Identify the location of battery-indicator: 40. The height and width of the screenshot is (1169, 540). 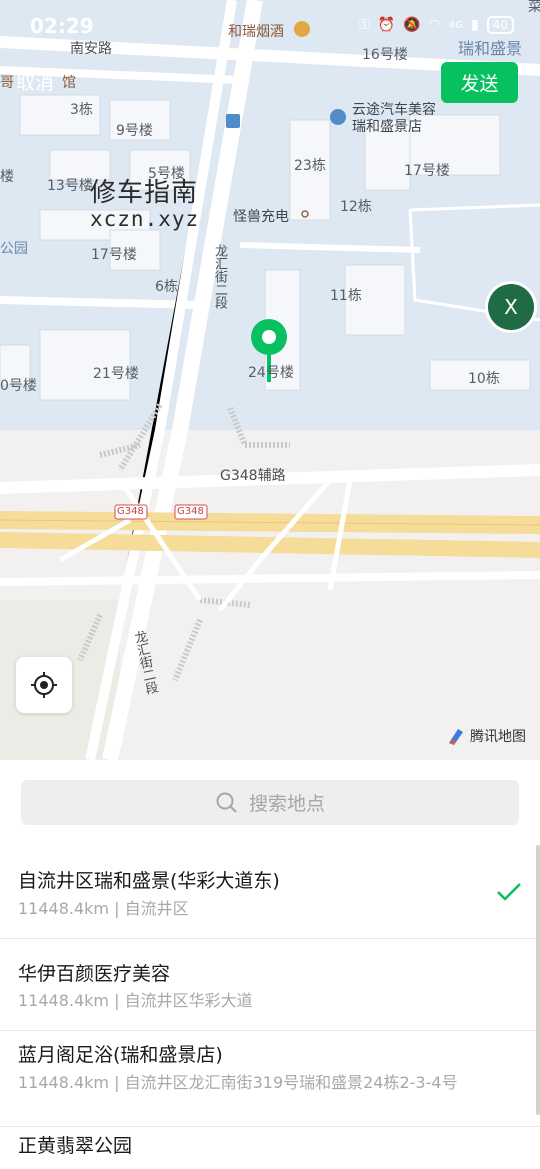
(500, 25).